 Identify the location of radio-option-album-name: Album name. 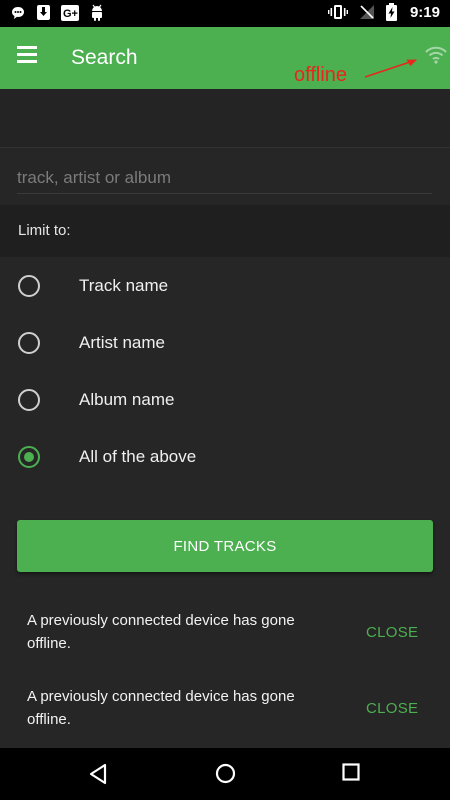
(225, 400).